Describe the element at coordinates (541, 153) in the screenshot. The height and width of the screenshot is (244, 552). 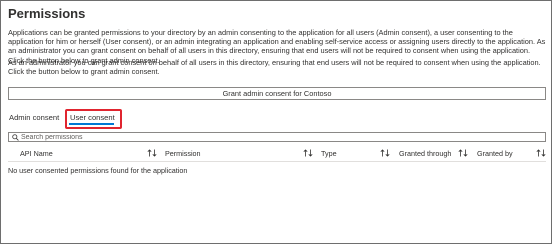
I see `sort-granted-by-icon` at that location.